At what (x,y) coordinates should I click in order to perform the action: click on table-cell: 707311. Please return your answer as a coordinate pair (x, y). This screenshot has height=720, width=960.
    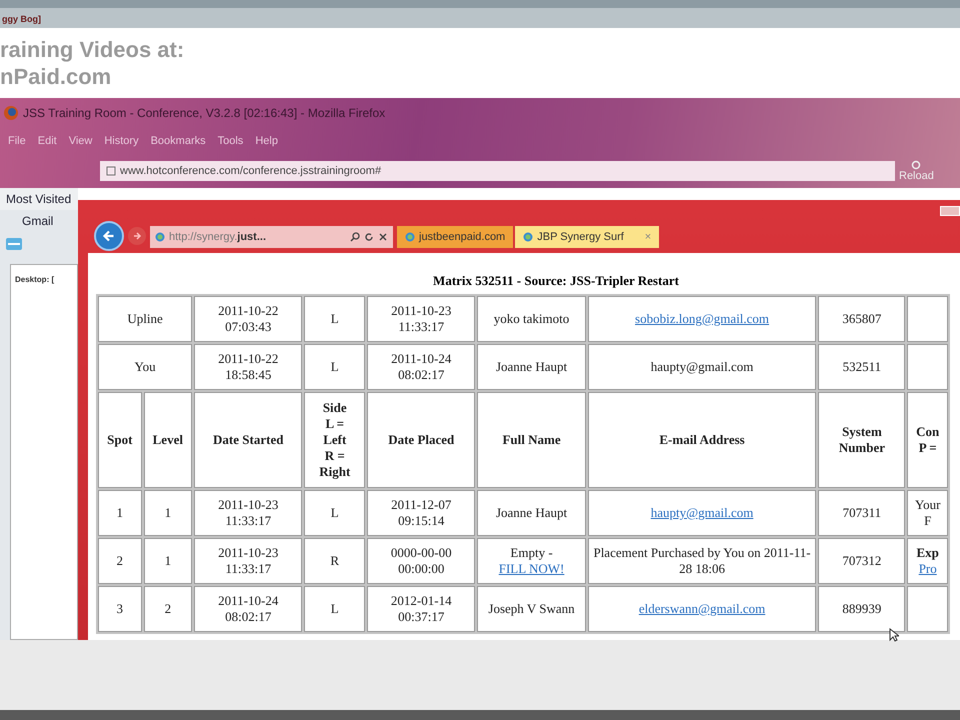
    Looking at the image, I should click on (862, 513).